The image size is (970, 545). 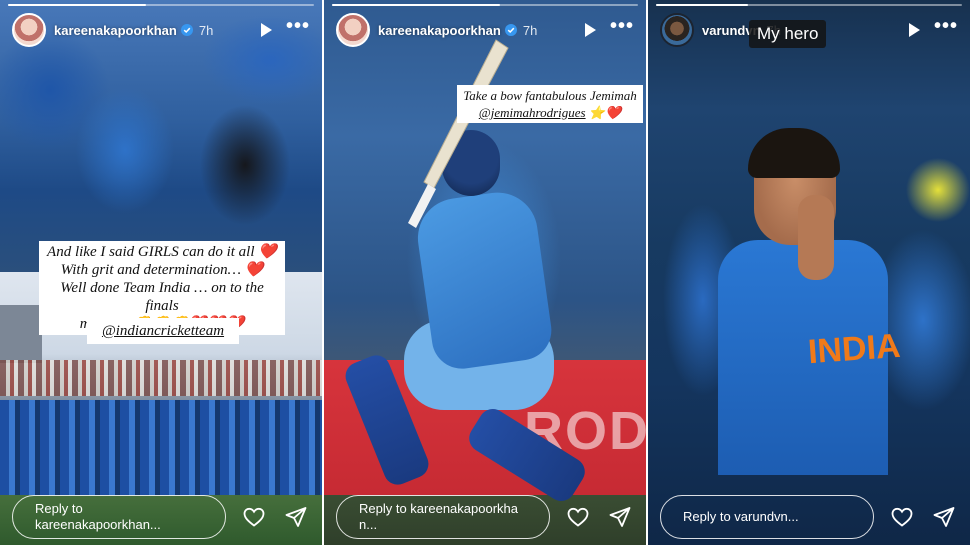 I want to click on stadium-stand-image, so click(x=161, y=378).